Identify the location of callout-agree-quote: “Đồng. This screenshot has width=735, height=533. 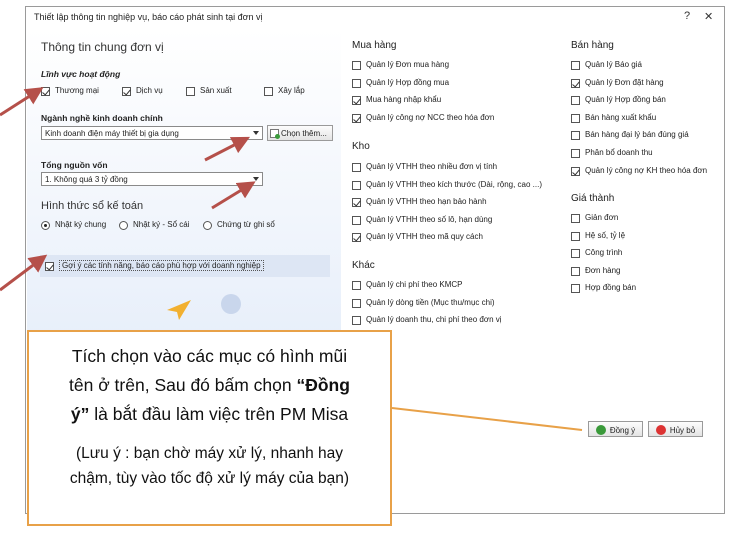
(323, 385).